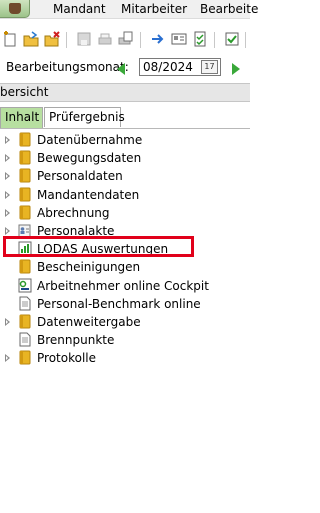 The height and width of the screenshot is (513, 320). What do you see at coordinates (125, 176) in the screenshot?
I see `tree-item: Personaldaten` at bounding box center [125, 176].